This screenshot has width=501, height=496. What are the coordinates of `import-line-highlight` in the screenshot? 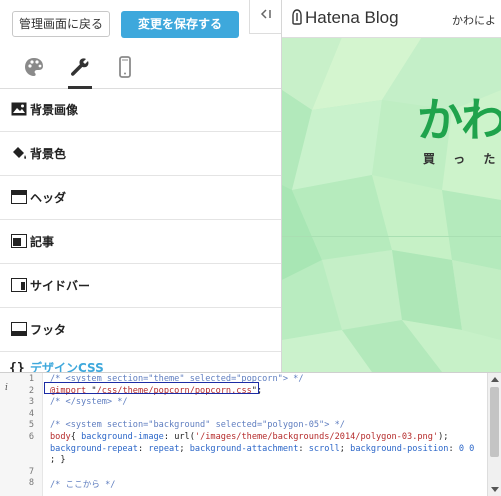 It's located at (151, 388).